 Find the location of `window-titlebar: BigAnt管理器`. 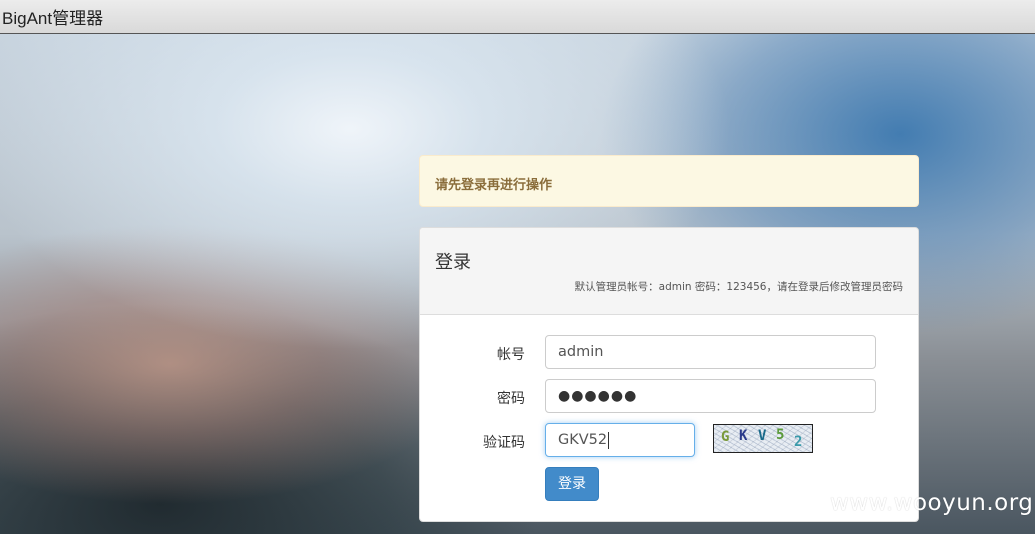

window-titlebar: BigAnt管理器 is located at coordinates (517, 17).